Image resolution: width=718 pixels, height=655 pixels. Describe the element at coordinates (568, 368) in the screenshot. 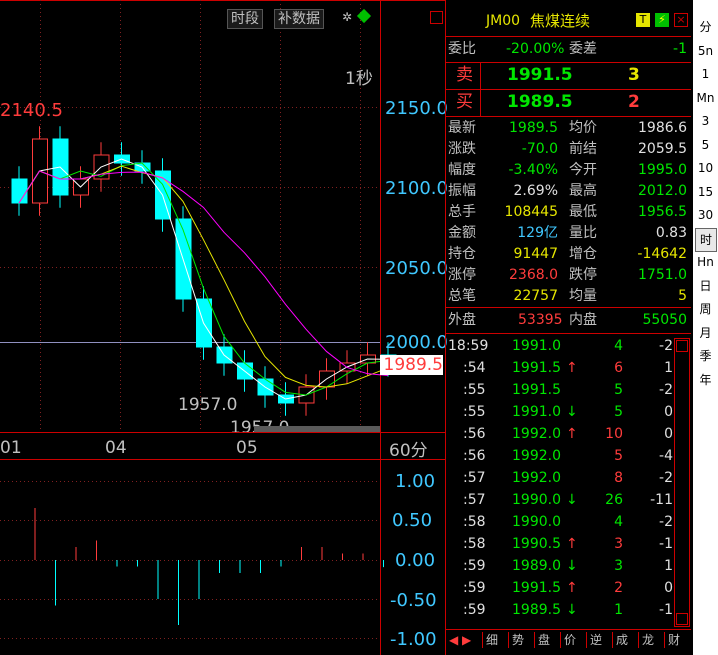

I see `tick-row: :54 1991.5 ↑ 6 1` at that location.